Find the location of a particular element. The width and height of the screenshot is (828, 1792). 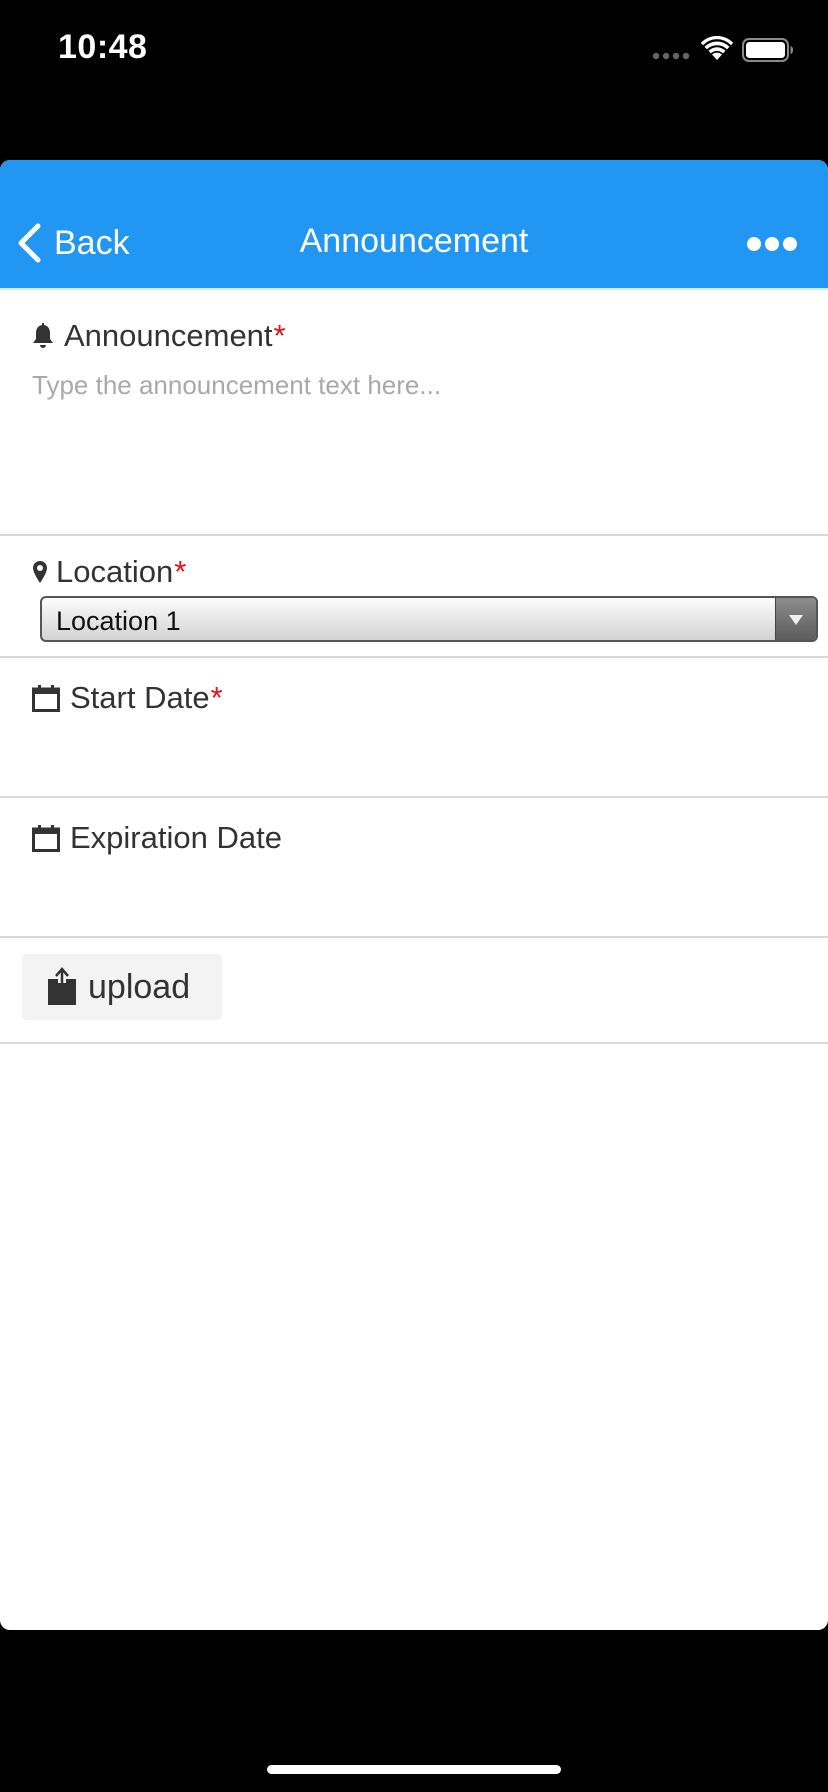

announcement-textarea is located at coordinates (412, 445).